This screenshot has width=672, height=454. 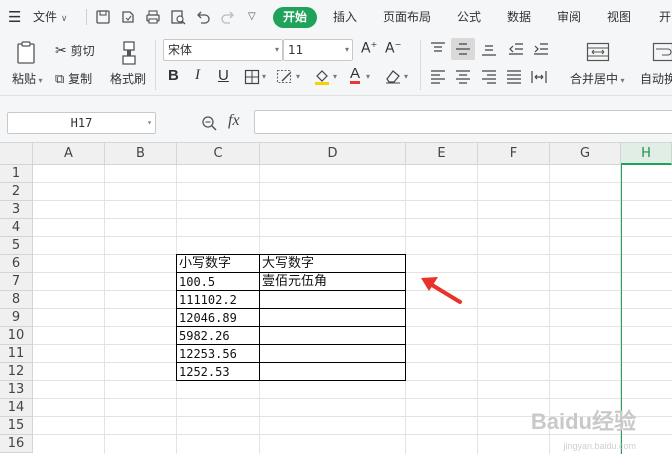 I want to click on align-middle-button, so click(x=463, y=49).